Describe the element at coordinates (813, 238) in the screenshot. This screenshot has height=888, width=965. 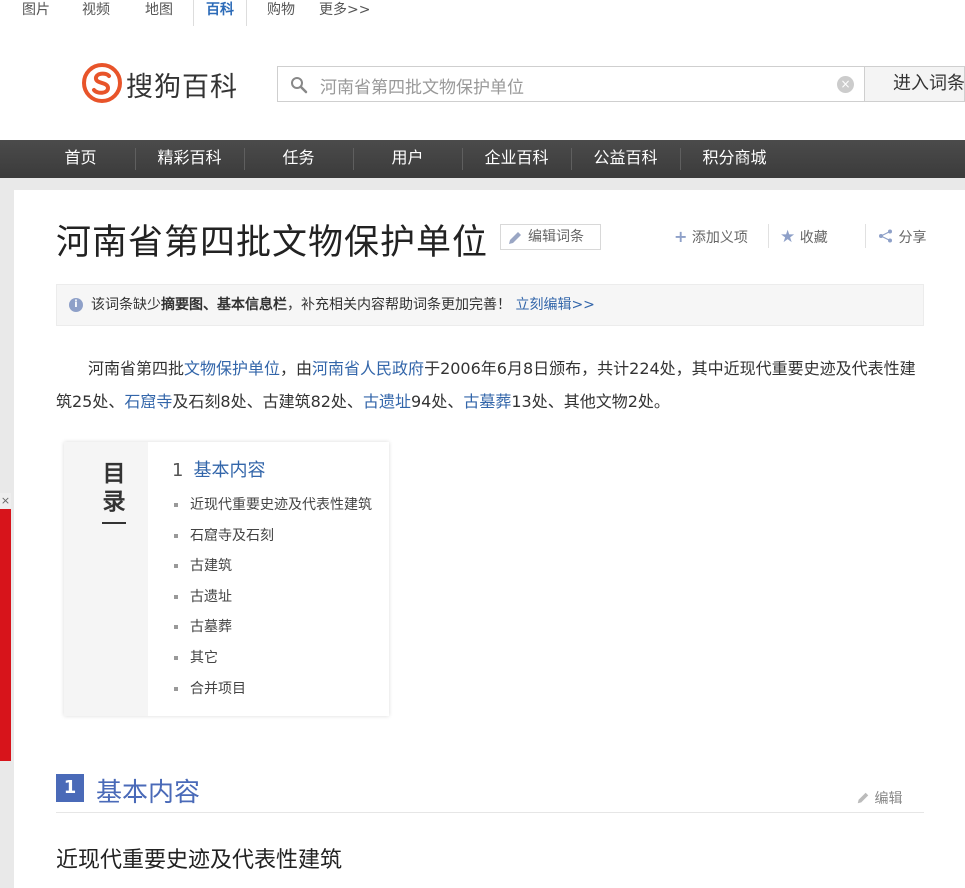
I see `favorite-label: 收藏` at that location.